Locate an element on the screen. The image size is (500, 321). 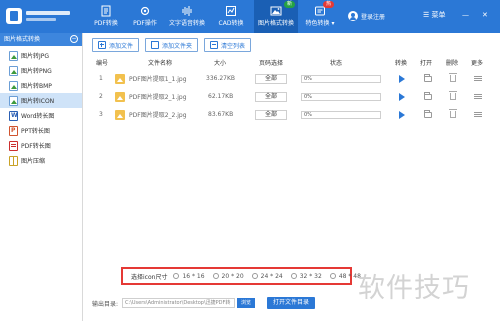
sidebar-item-compress: 图片压缩 is located at coordinates (41, 160).